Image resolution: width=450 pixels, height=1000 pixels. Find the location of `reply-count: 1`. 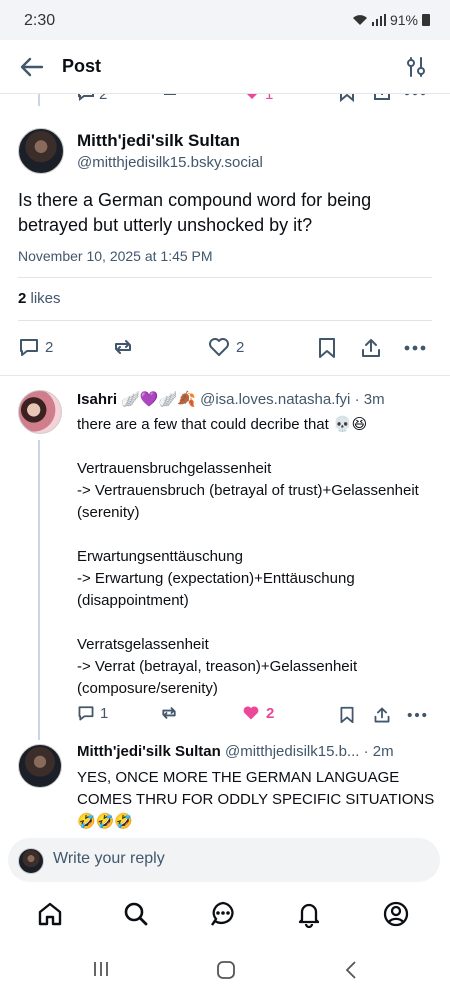

reply-count: 1 is located at coordinates (104, 713).